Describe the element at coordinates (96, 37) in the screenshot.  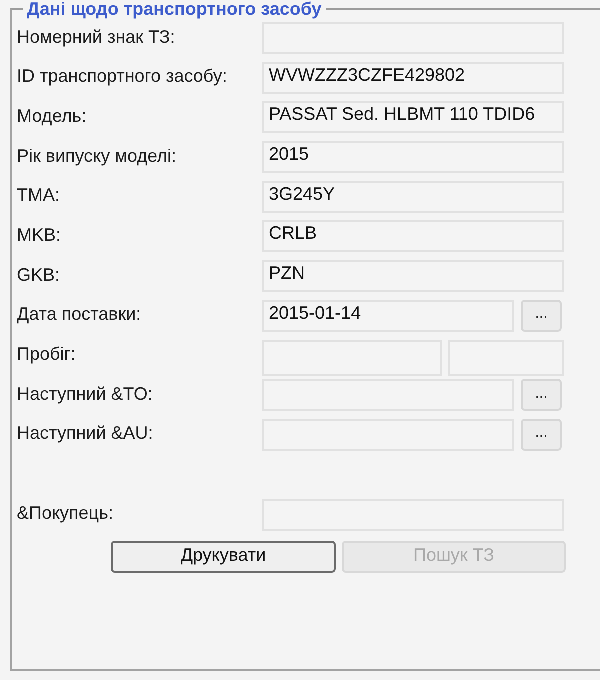
I see `field-label: Номерний знак ТЗ:` at that location.